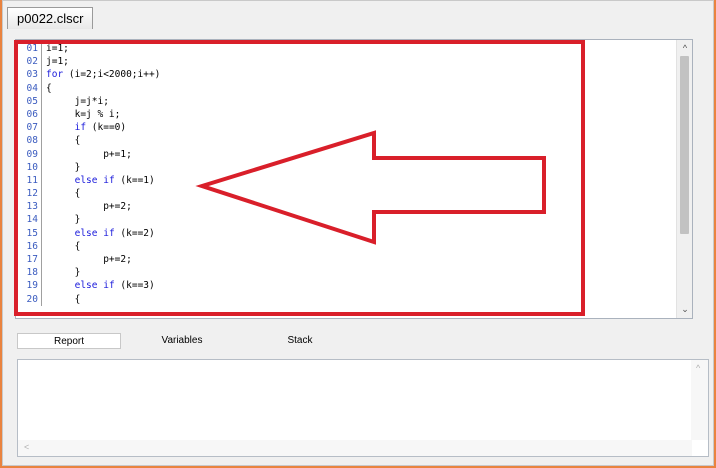  What do you see at coordinates (29, 114) in the screenshot?
I see `line-number: 06` at bounding box center [29, 114].